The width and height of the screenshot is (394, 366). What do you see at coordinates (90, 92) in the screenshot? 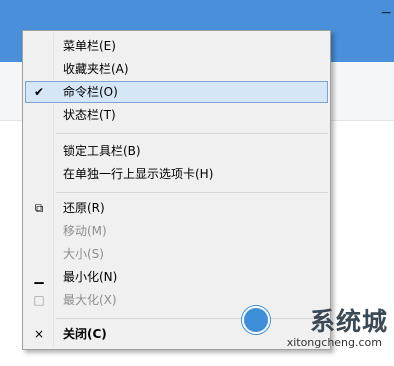
I see `menu-item-label: 命令栏(O)` at bounding box center [90, 92].